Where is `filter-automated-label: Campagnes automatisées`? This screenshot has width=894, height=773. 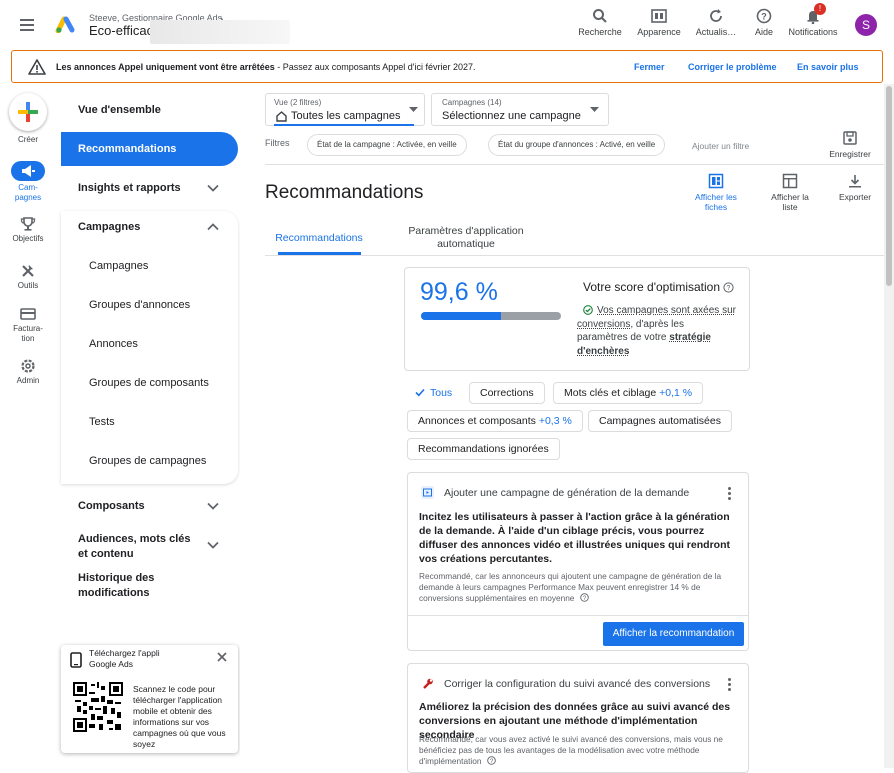 filter-automated-label: Campagnes automatisées is located at coordinates (660, 421).